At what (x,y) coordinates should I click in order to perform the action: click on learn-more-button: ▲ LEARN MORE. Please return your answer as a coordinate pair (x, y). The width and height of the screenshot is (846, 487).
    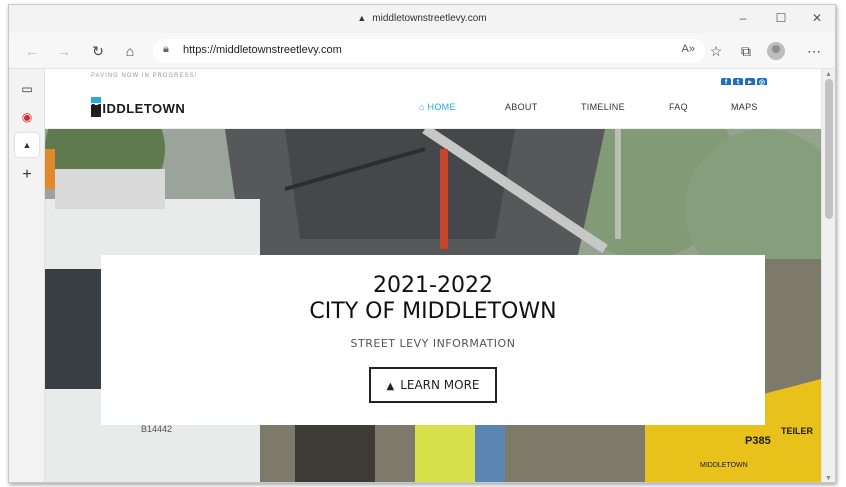
    Looking at the image, I should click on (433, 385).